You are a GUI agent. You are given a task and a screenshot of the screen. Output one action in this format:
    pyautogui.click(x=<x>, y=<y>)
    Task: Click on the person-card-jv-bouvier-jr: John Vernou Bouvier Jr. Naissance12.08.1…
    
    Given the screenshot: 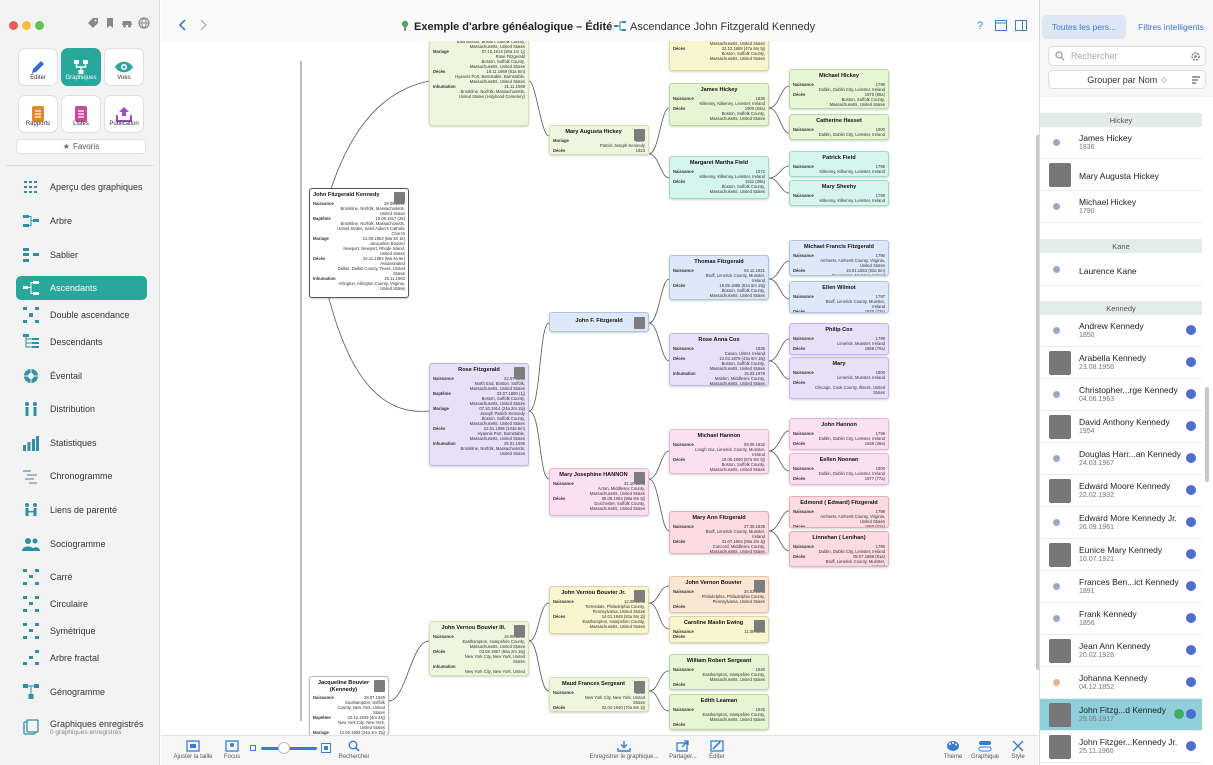 What is the action you would take?
    pyautogui.click(x=599, y=610)
    